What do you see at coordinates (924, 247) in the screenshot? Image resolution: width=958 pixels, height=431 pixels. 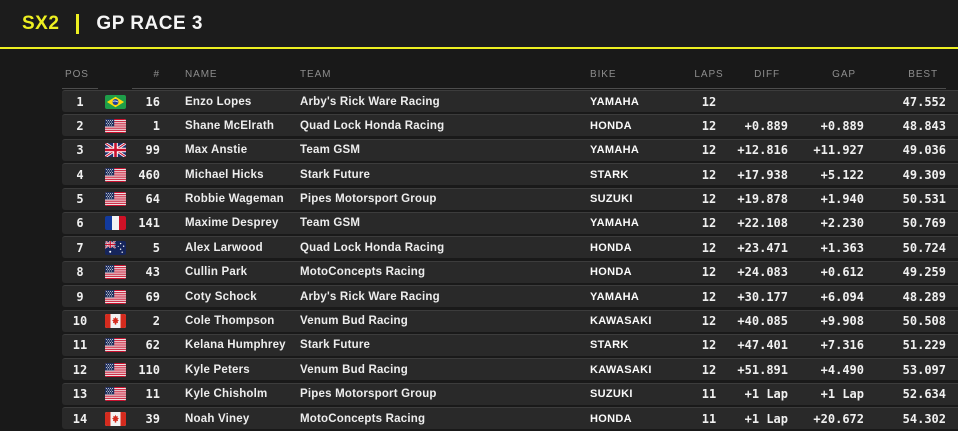 I see `best-cell: 50.724` at bounding box center [924, 247].